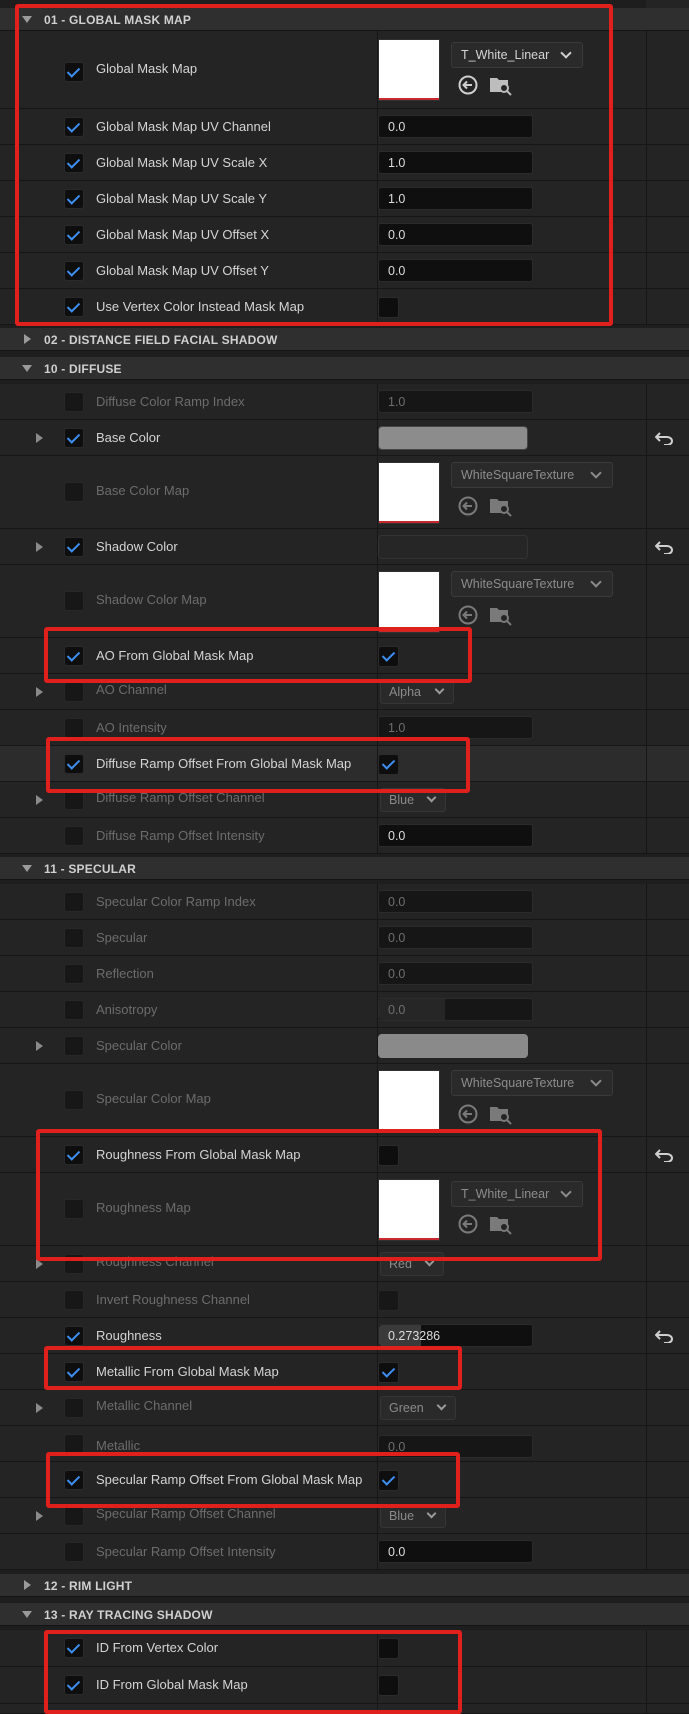 This screenshot has width=689, height=1714. What do you see at coordinates (344, 19) in the screenshot?
I see `section-global-mask-map: 01 - GLOBAL MASK MAP` at bounding box center [344, 19].